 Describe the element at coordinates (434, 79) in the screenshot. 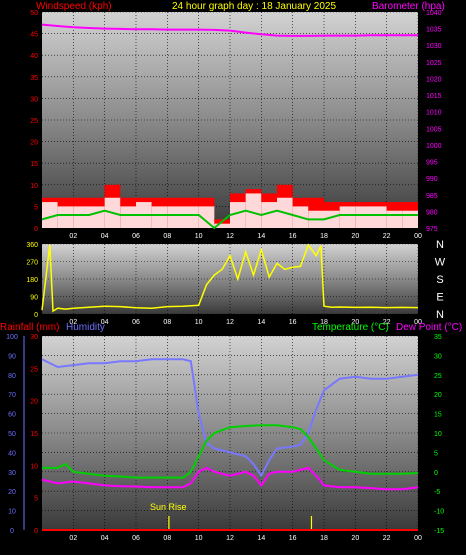

I see `barometer-tick-label: 1020` at that location.